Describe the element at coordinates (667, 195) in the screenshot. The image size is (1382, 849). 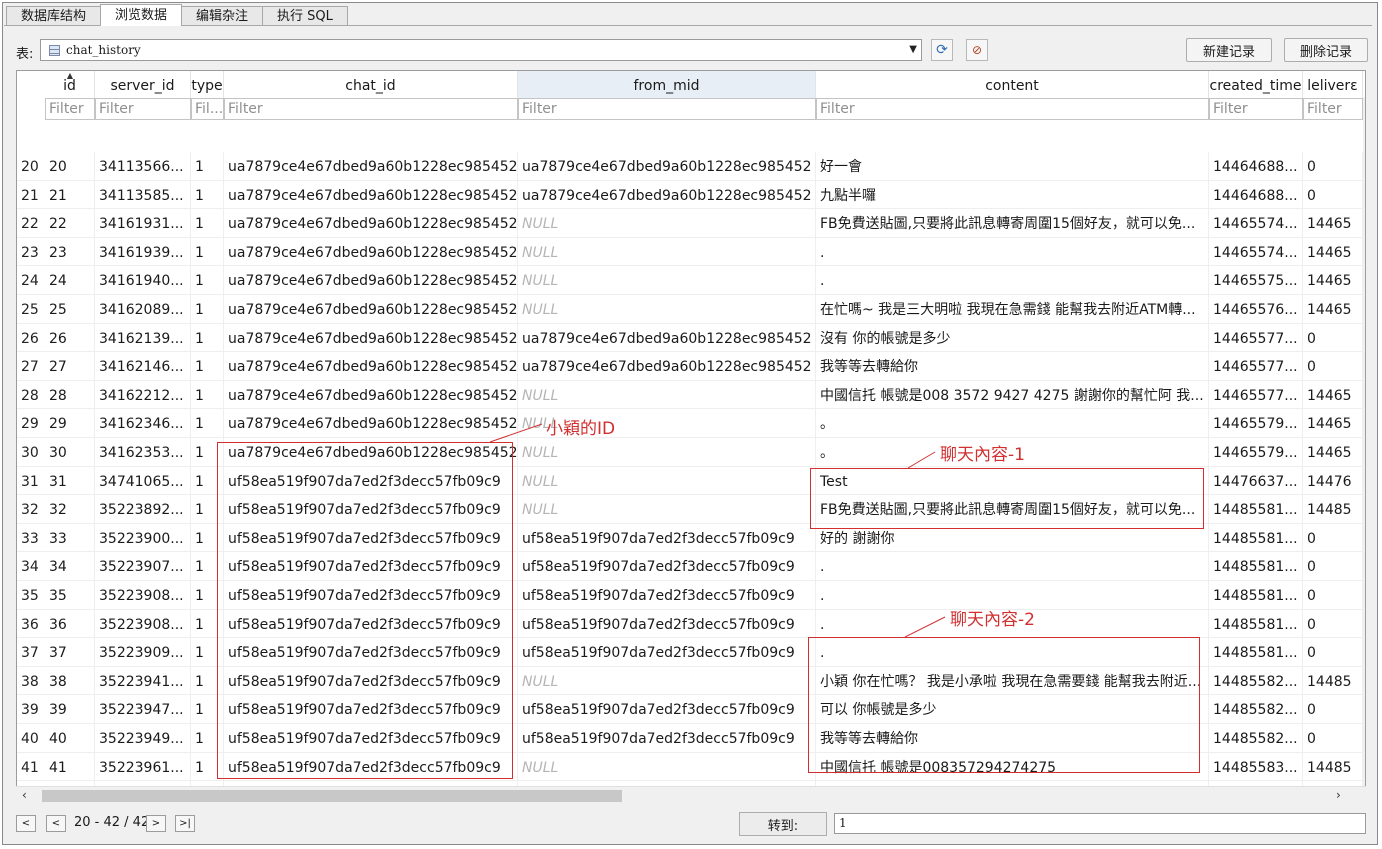
I see `cell-from_mid: ua7879ce4e67dbed9a60b1228ec985452` at that location.